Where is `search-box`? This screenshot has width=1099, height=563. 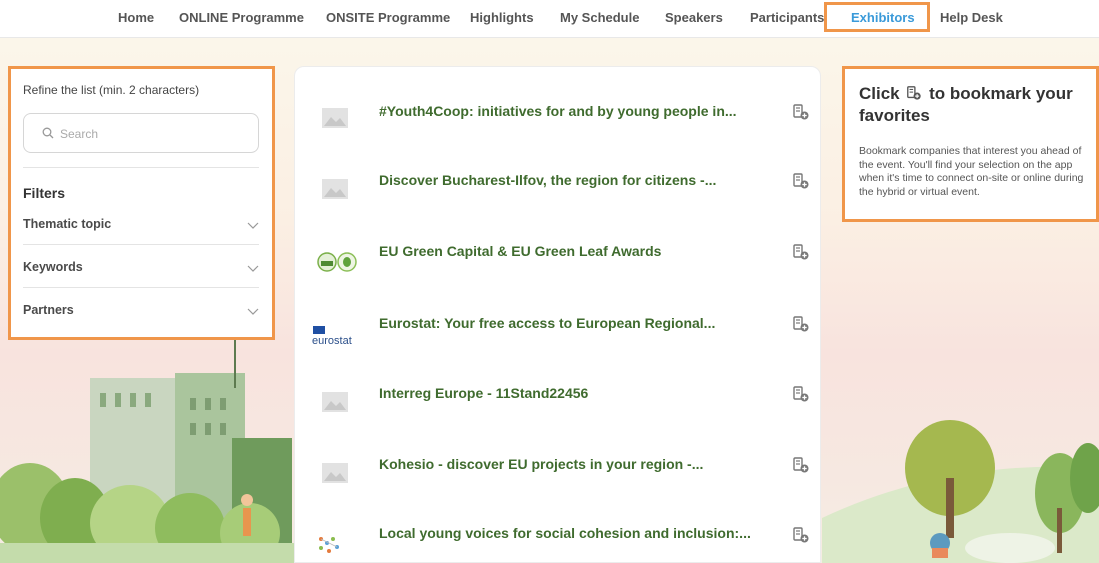 search-box is located at coordinates (141, 133).